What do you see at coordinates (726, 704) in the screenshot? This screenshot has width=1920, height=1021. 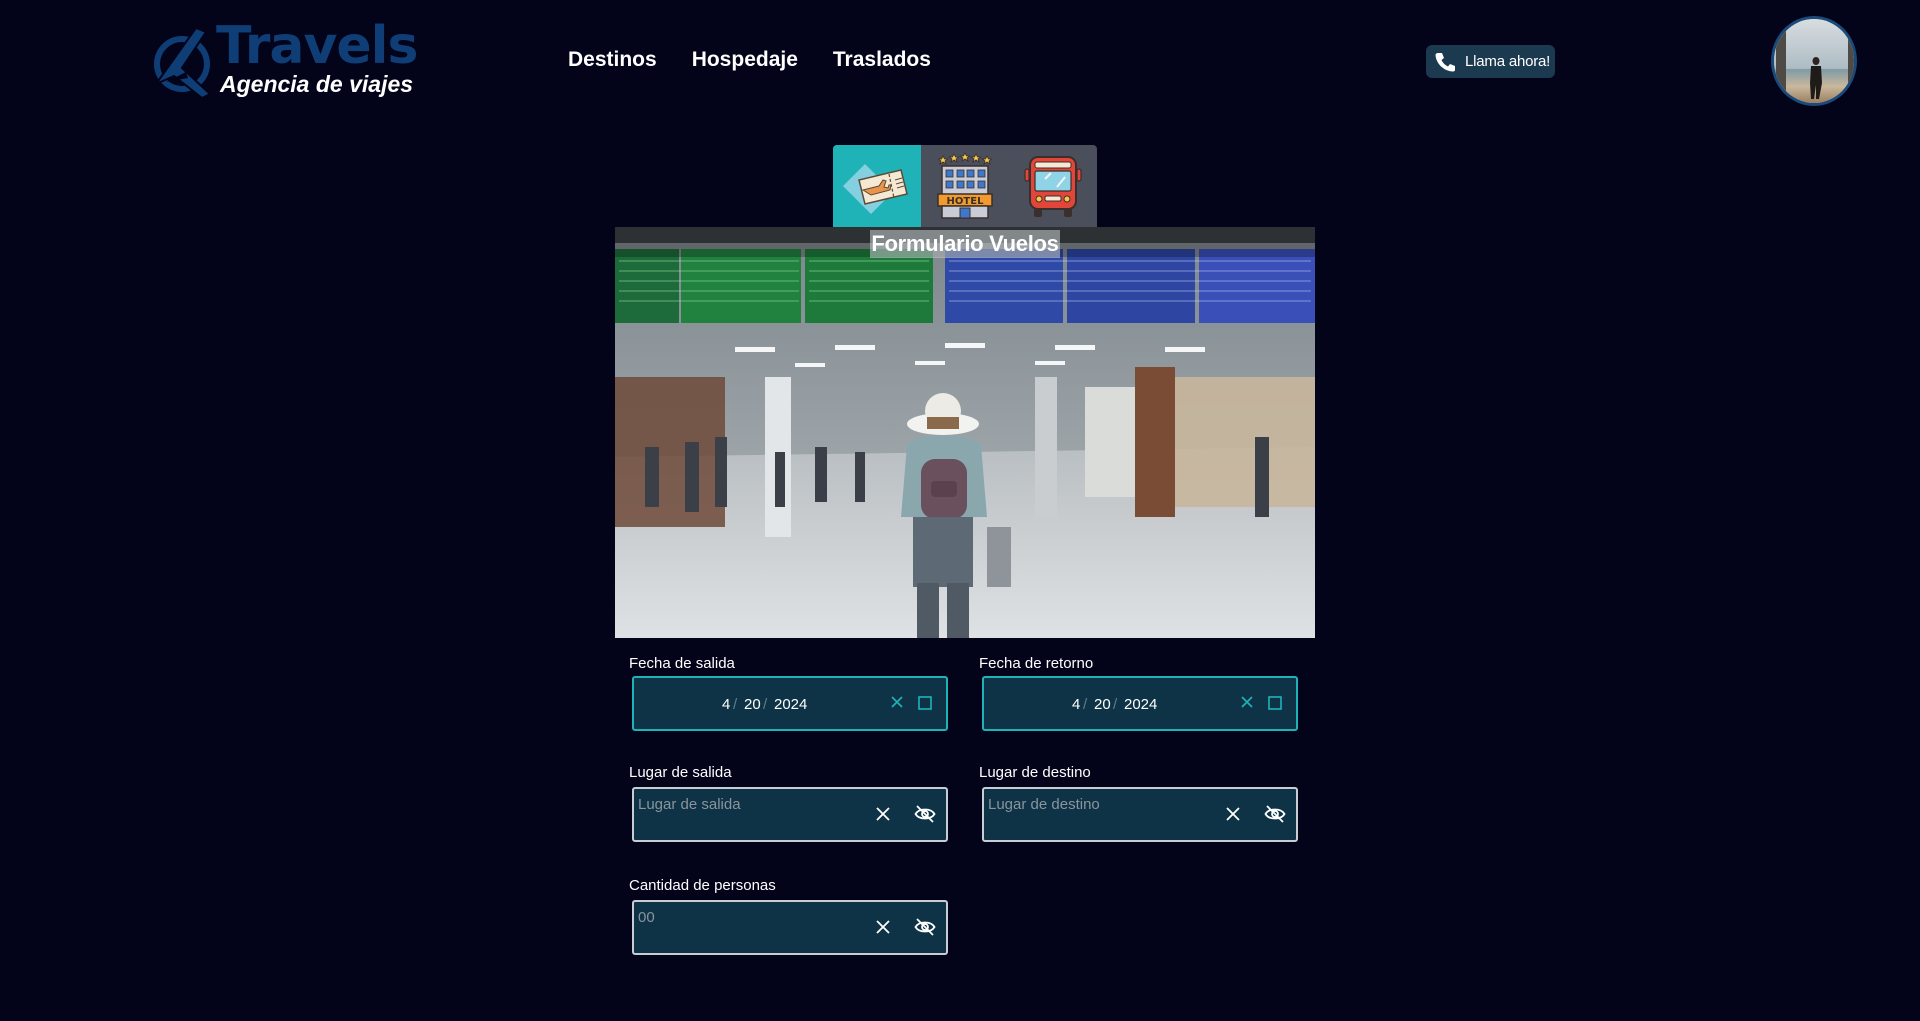 I see `departure-date-month: 4` at bounding box center [726, 704].